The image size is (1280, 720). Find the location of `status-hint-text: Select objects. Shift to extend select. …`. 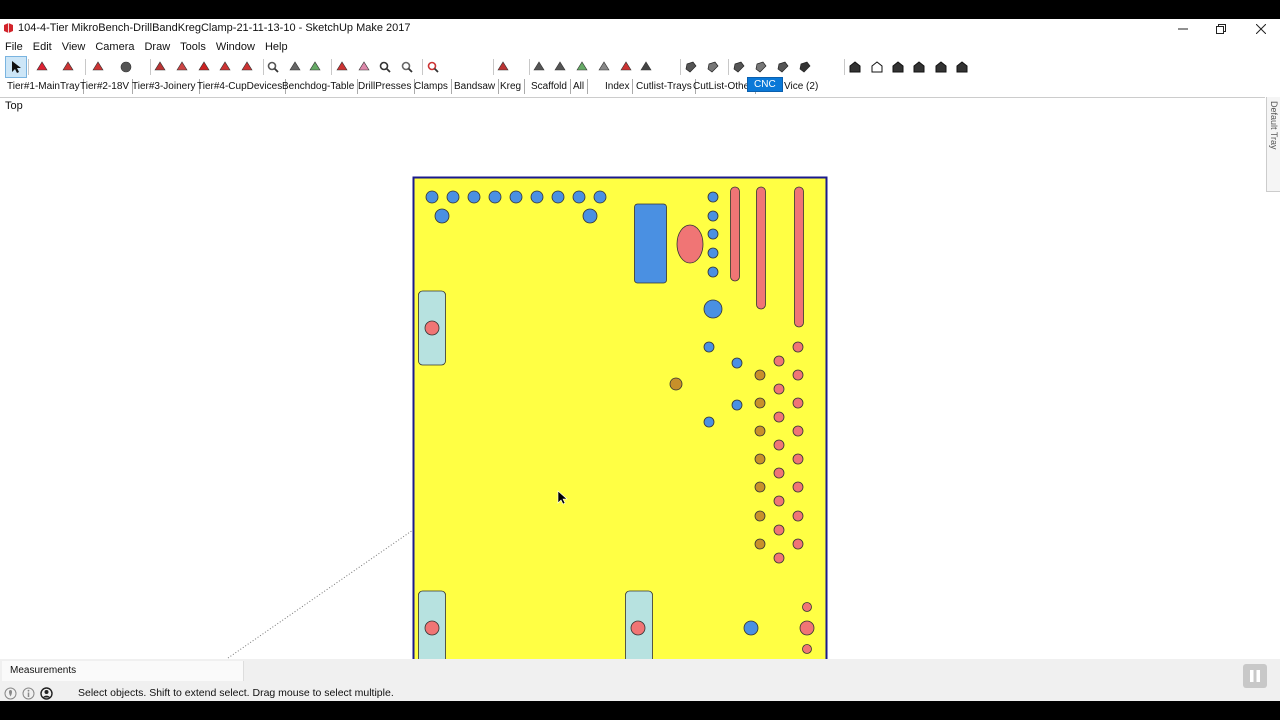

status-hint-text: Select objects. Shift to extend select. … is located at coordinates (236, 693).